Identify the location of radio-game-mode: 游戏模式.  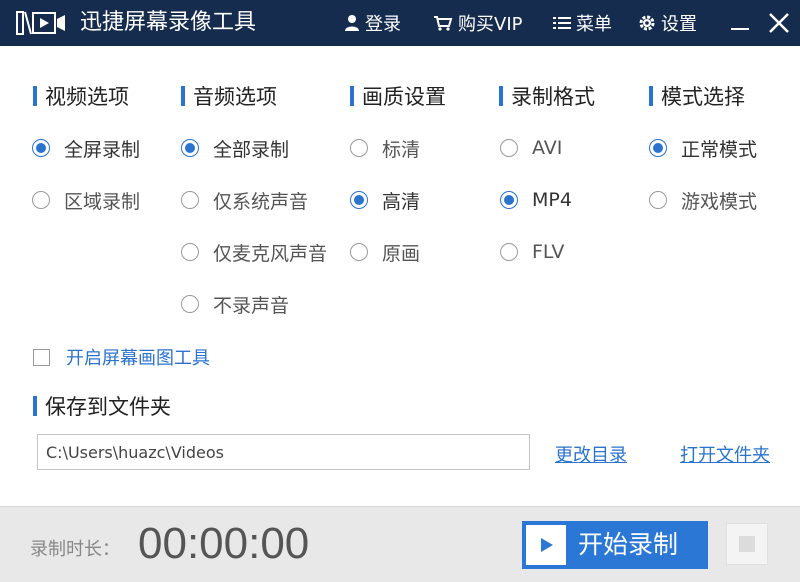
(703, 200).